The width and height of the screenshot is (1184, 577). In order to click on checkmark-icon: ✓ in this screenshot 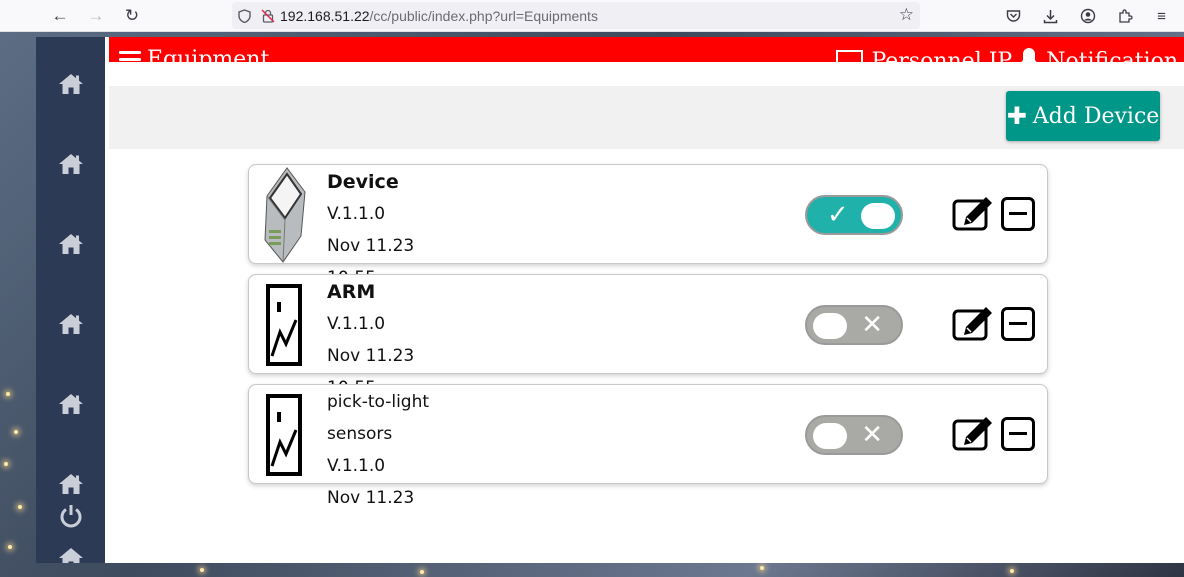, I will do `click(838, 215)`.